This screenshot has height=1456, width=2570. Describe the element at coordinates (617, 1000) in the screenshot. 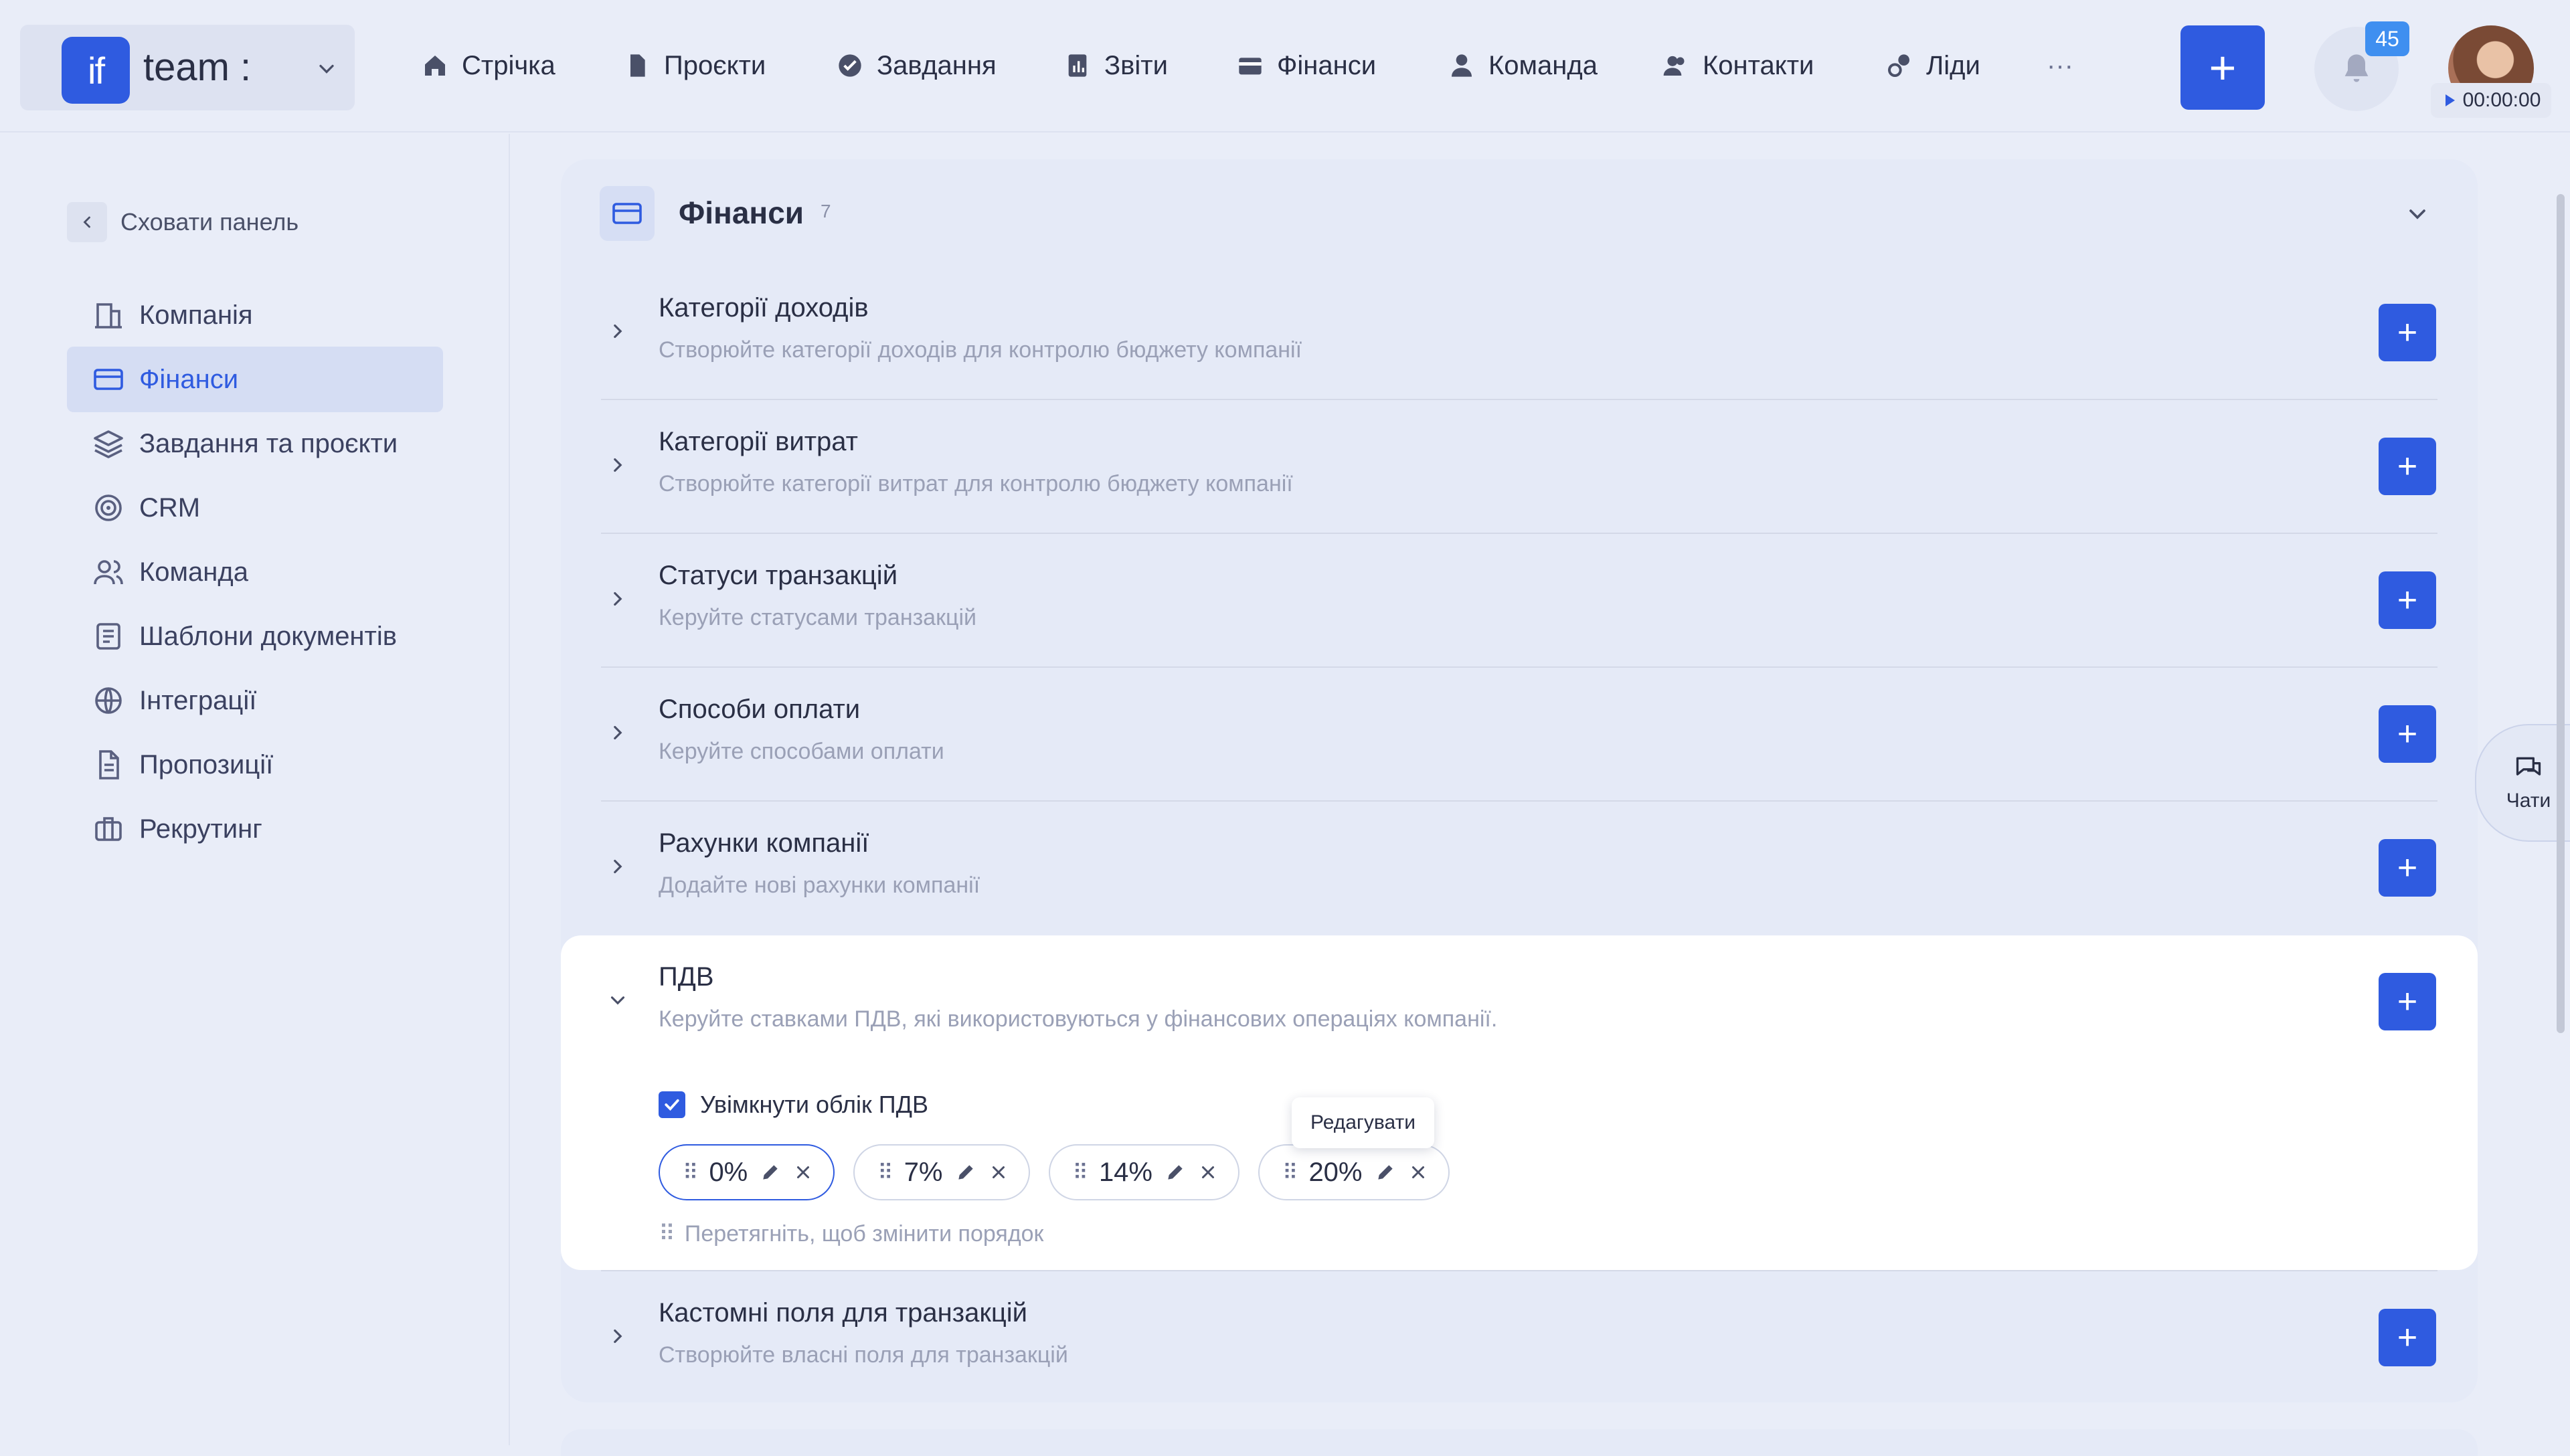

I see `chevron-down-icon` at that location.